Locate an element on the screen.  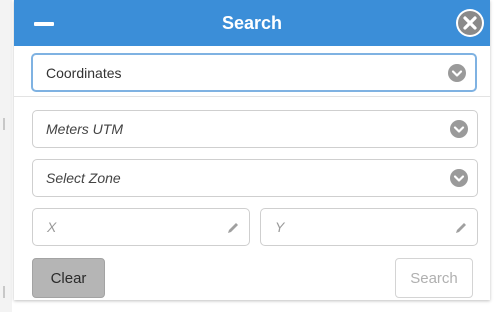
y-placeholder: Y is located at coordinates (280, 227).